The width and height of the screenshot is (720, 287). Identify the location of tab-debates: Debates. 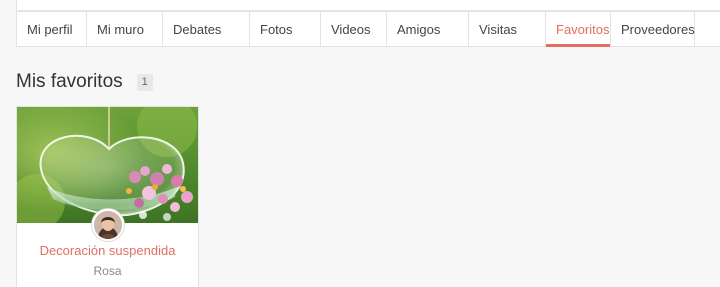
(206, 29).